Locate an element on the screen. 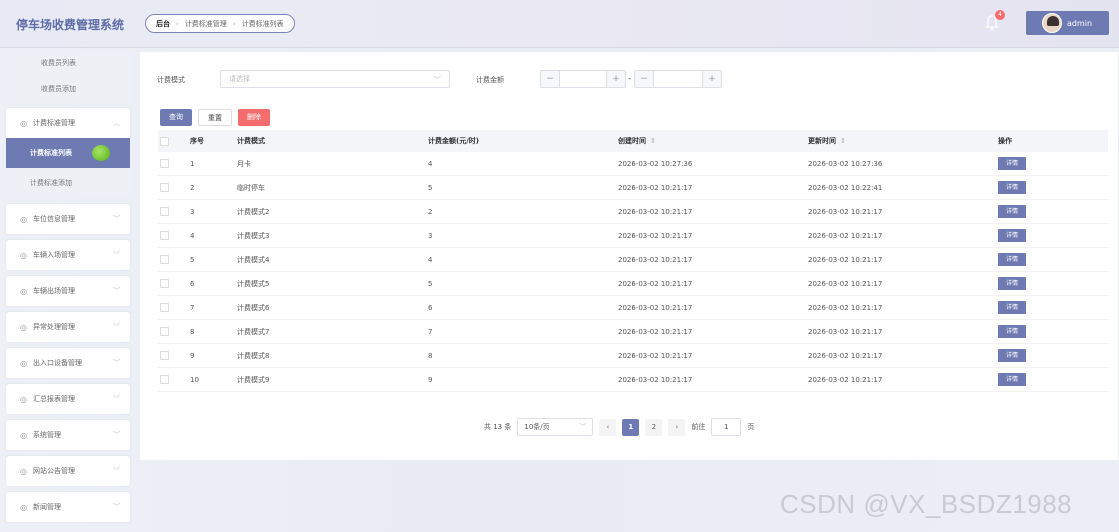 This screenshot has height=532, width=1119. user-menu: admin is located at coordinates (1067, 23).